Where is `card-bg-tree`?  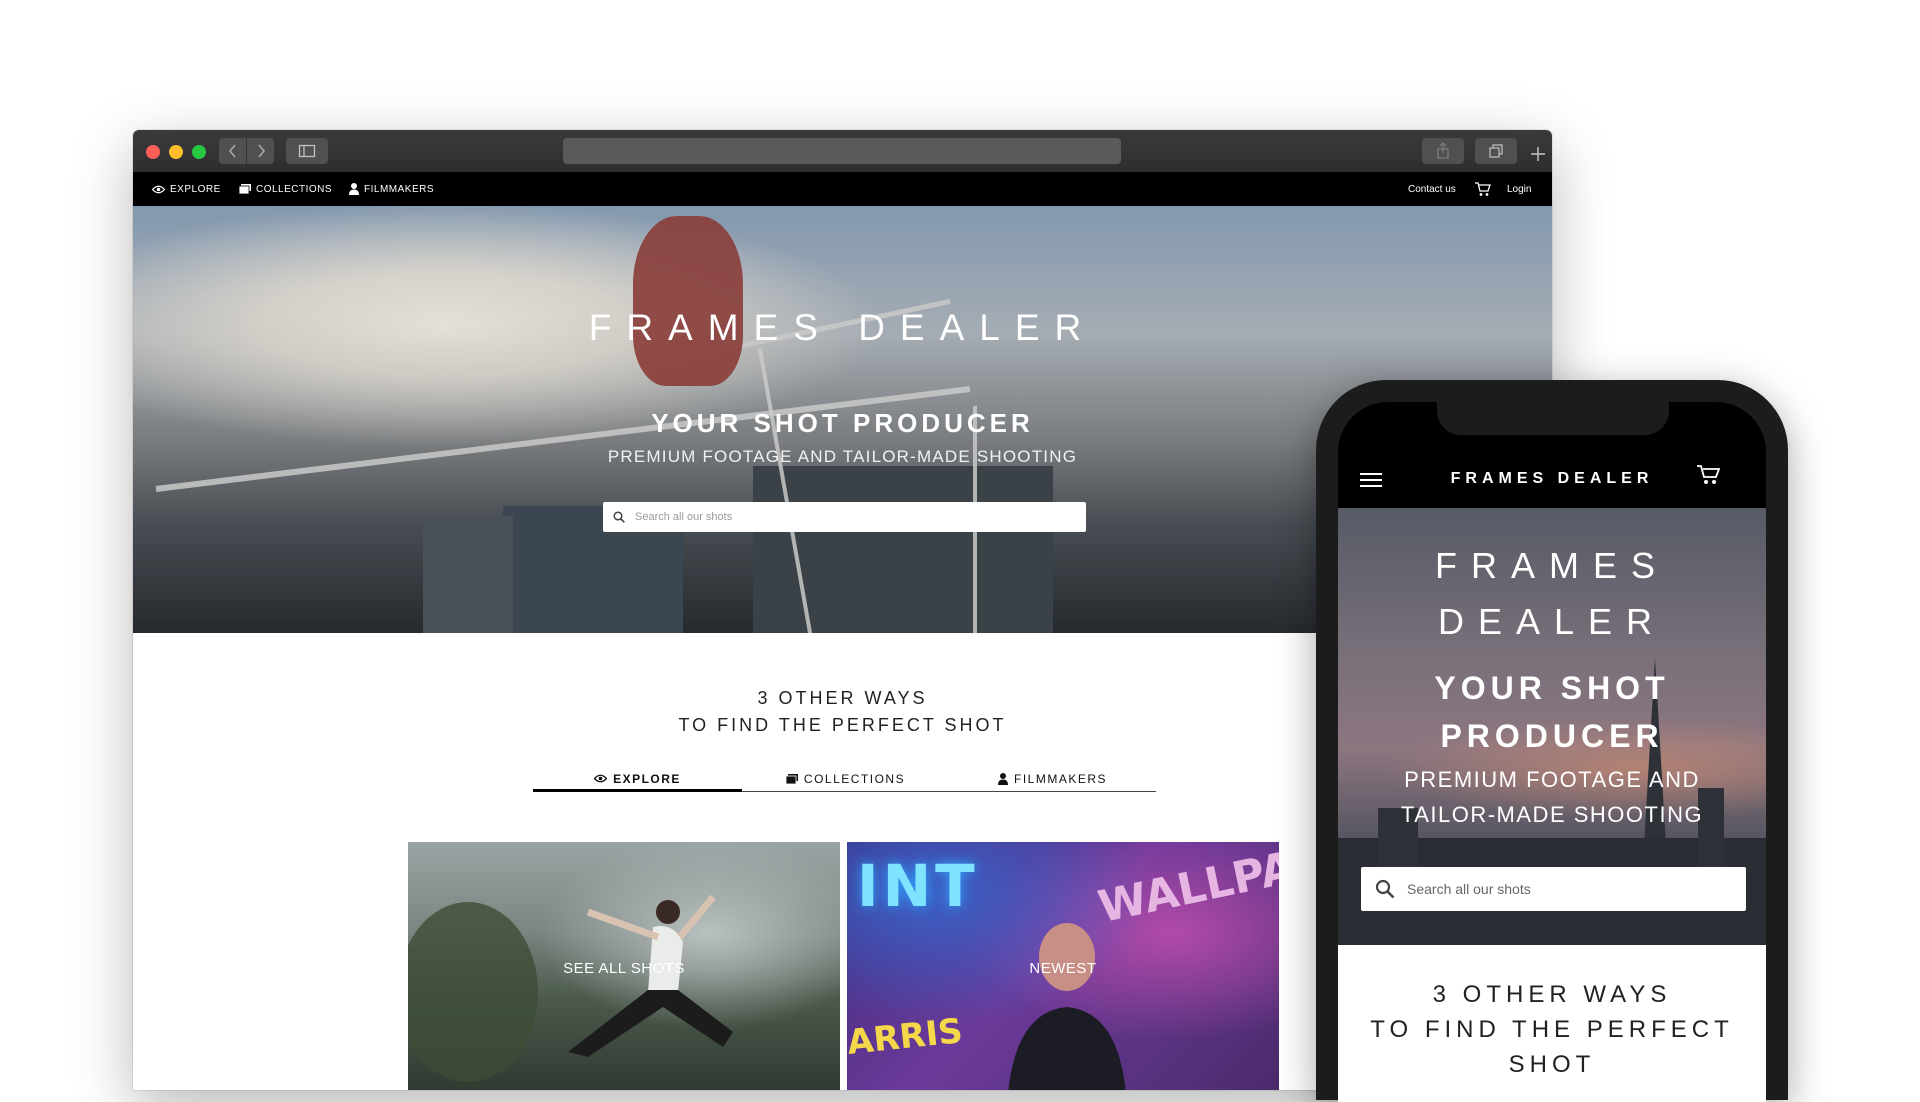
card-bg-tree is located at coordinates (473, 992).